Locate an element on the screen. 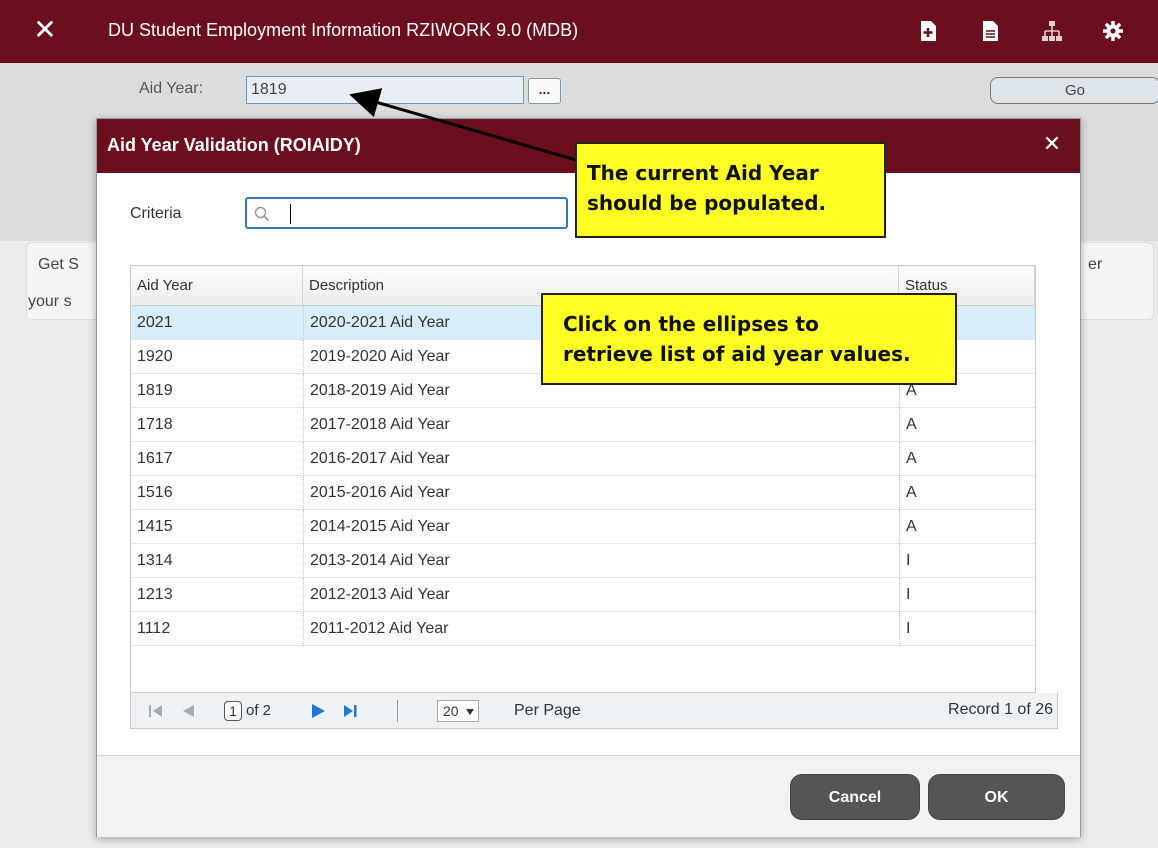 The height and width of the screenshot is (848, 1158). cancel-button: Cancel is located at coordinates (855, 797).